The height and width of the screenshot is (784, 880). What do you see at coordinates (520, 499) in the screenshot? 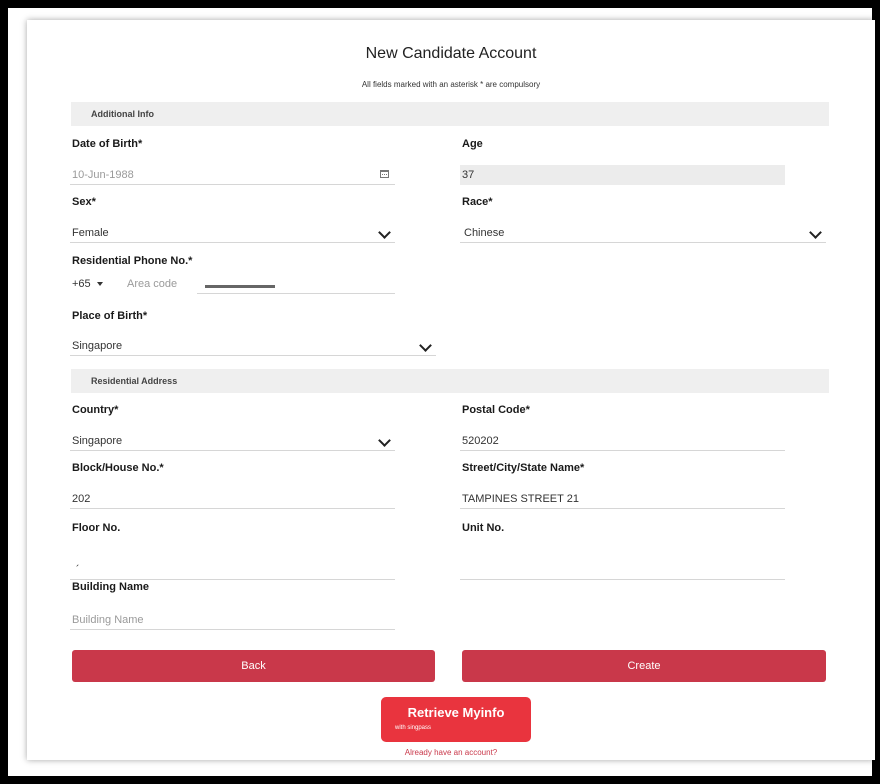
I see `street-value: TAMPINES STREET 21` at bounding box center [520, 499].